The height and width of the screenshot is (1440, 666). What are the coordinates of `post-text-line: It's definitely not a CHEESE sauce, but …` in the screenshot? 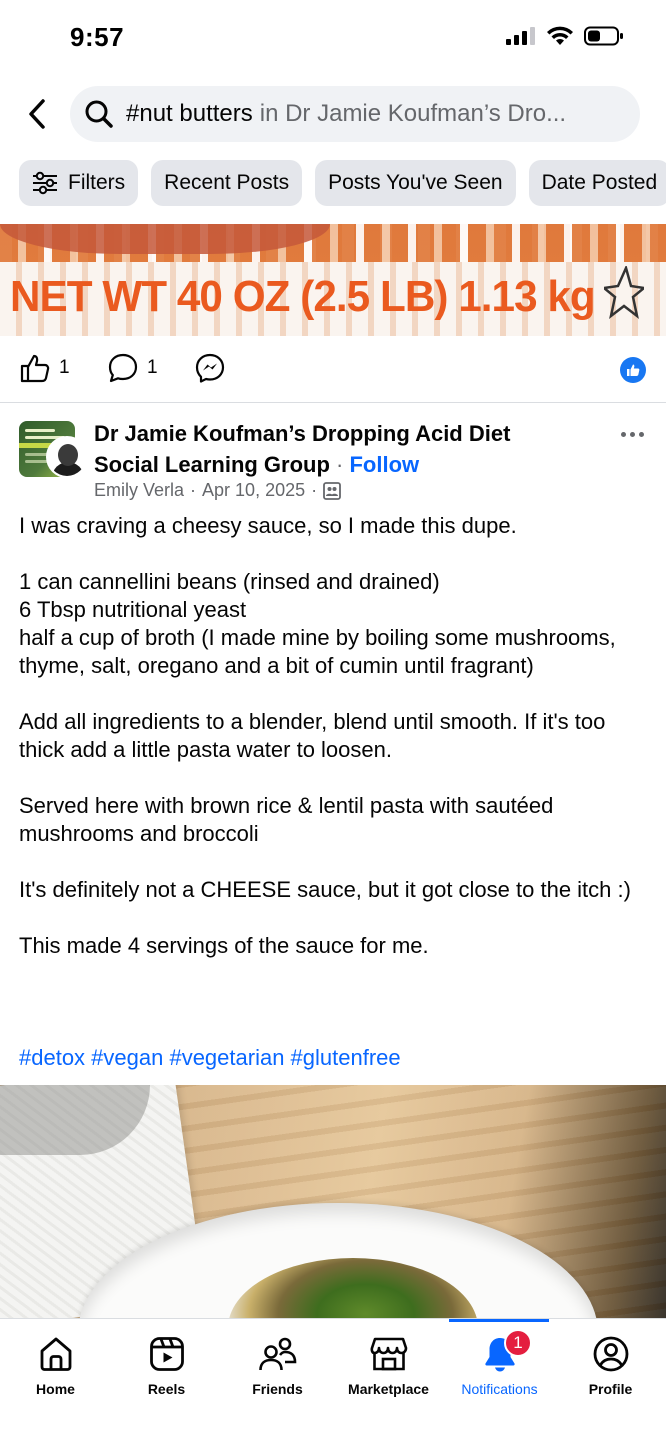 It's located at (325, 889).